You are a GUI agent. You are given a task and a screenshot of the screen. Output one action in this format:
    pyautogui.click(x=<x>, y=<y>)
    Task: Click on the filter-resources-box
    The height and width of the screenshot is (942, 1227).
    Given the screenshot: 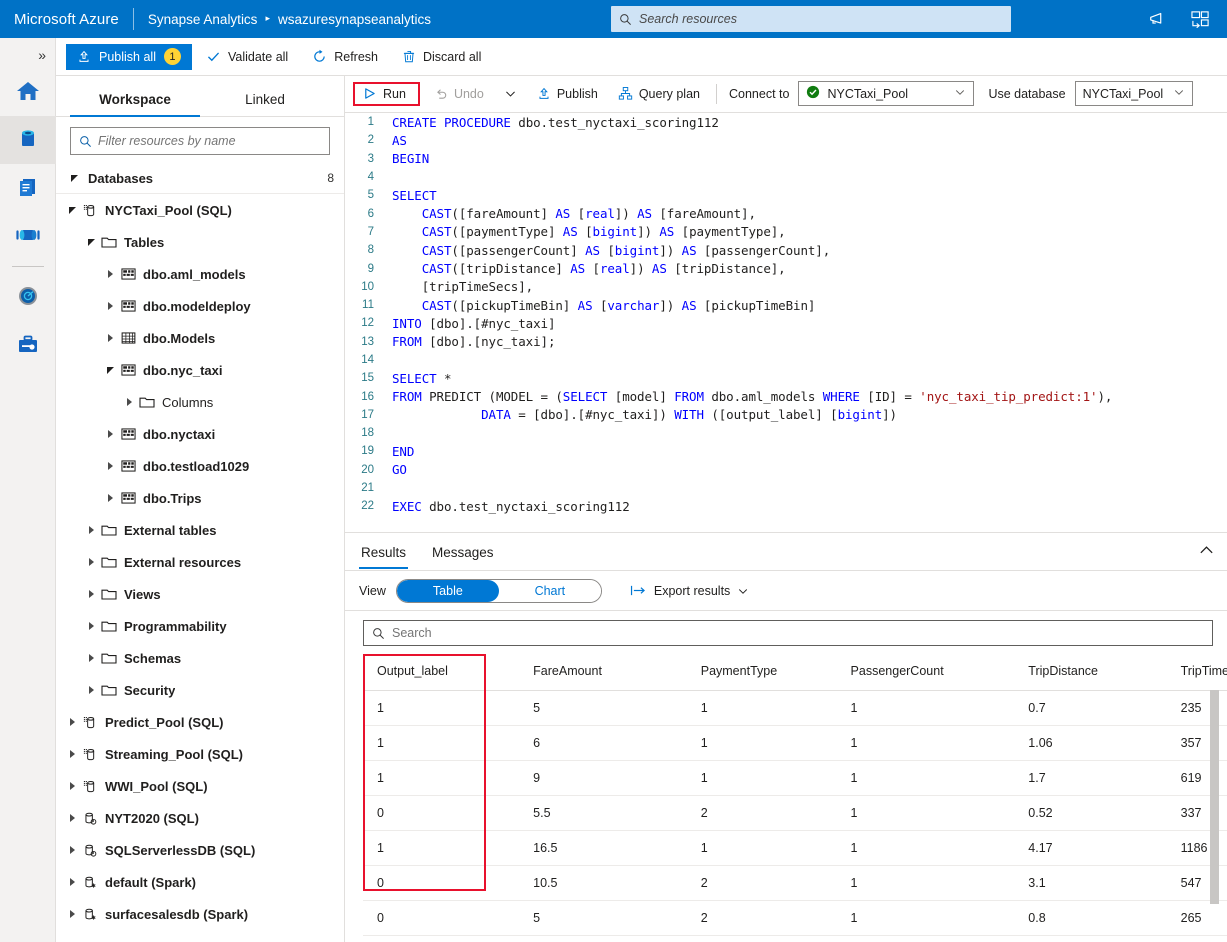 What is the action you would take?
    pyautogui.click(x=200, y=141)
    